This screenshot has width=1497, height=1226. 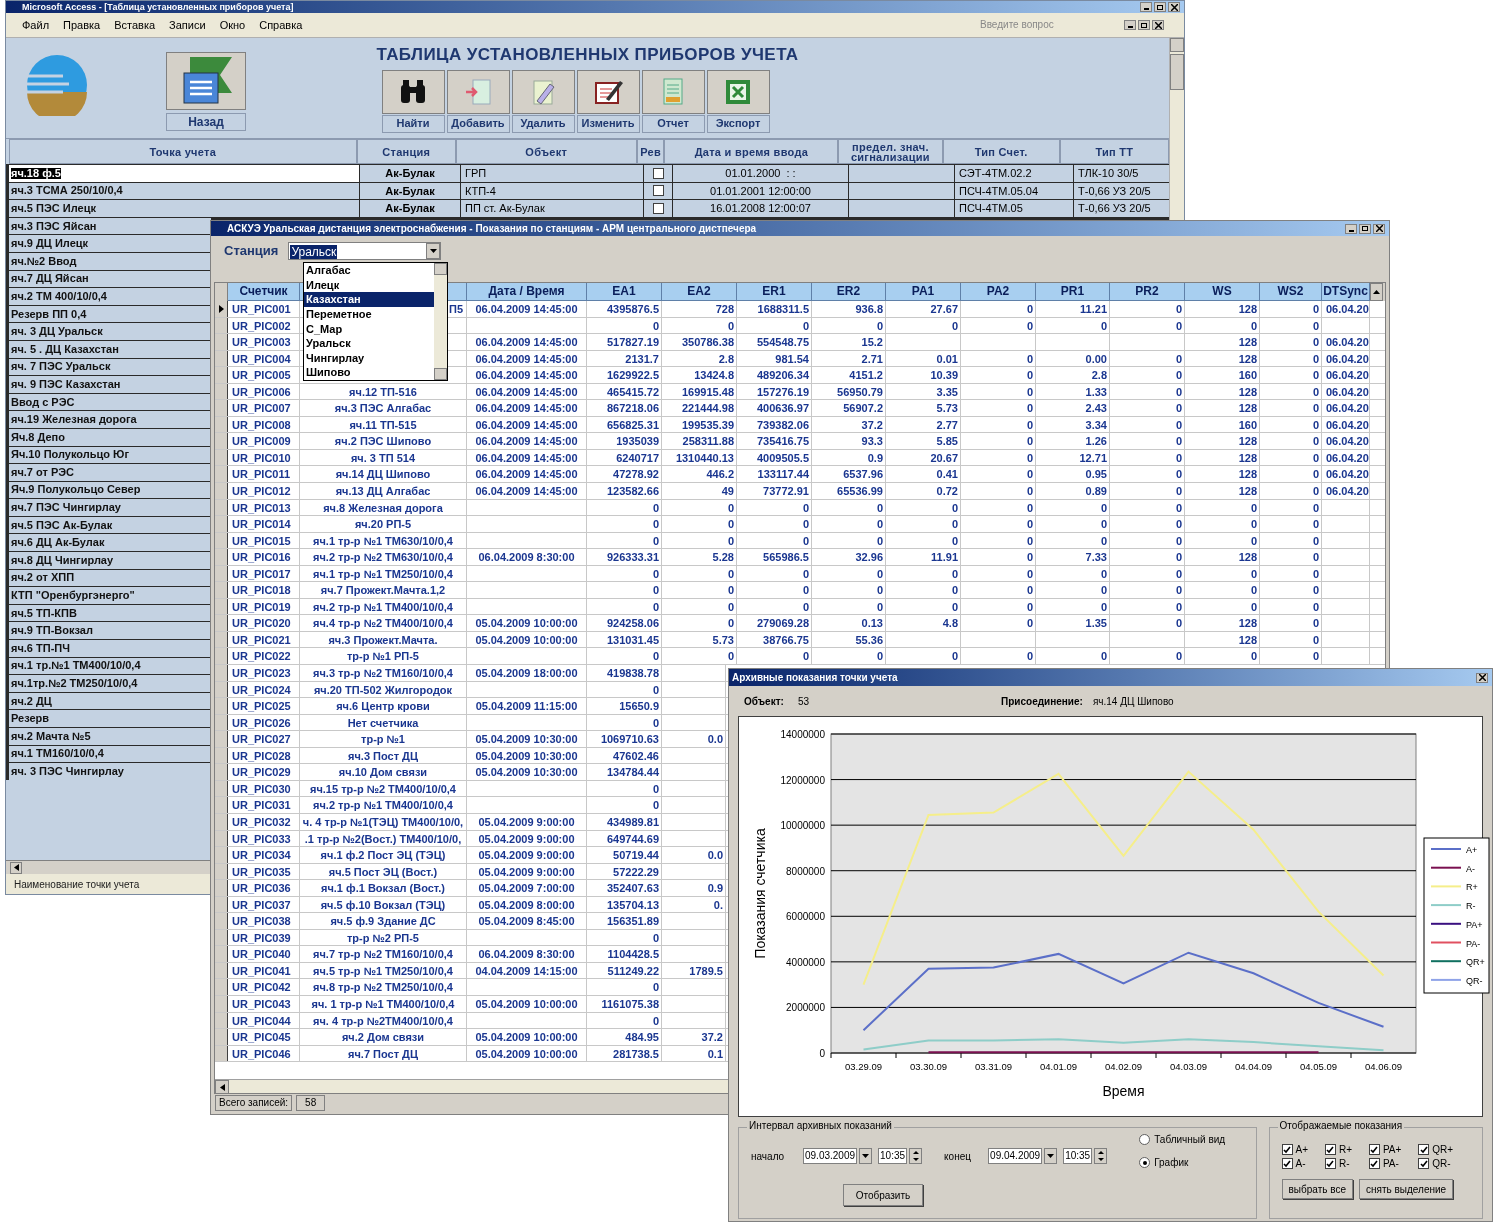 I want to click on restore-icon, so click(x=1160, y=7).